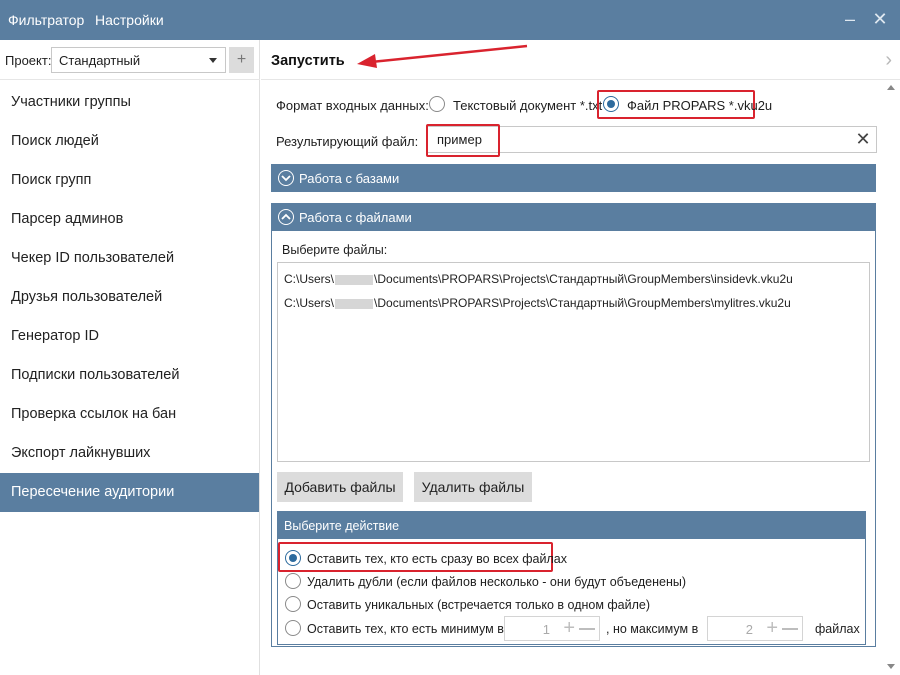  What do you see at coordinates (891, 666) in the screenshot?
I see `scroll-down-icon` at bounding box center [891, 666].